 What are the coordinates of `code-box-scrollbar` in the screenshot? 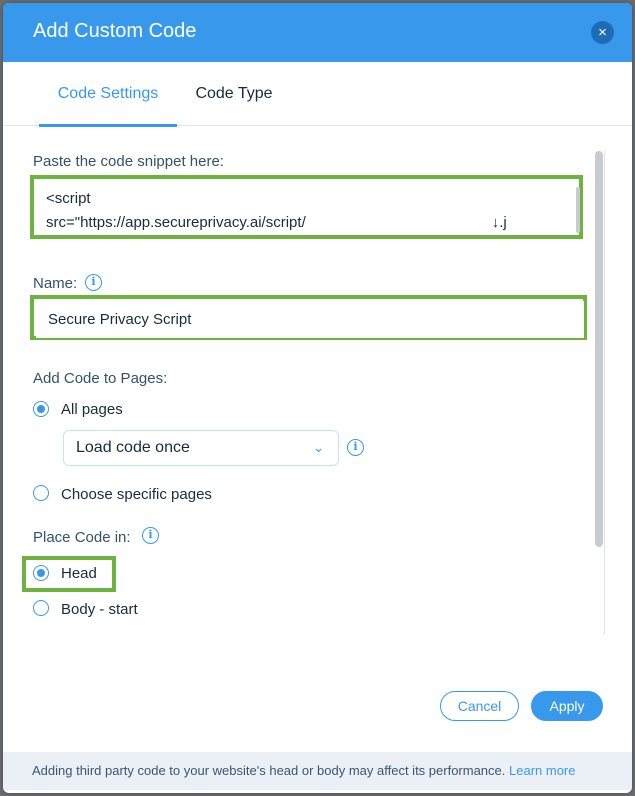 It's located at (578, 210).